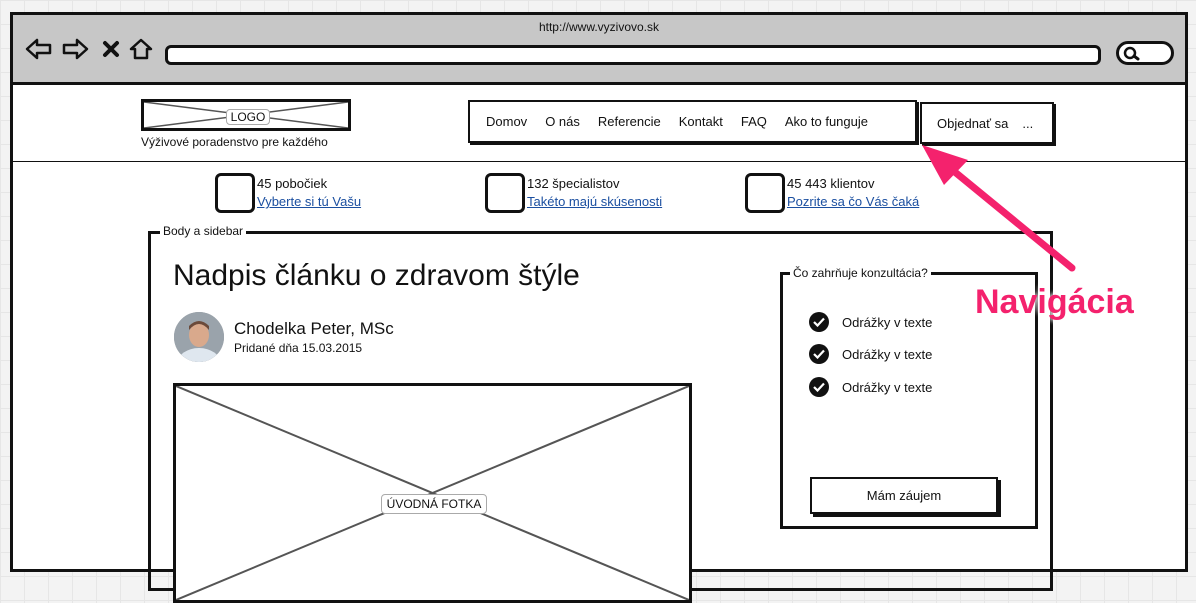 The height and width of the screenshot is (603, 1196). What do you see at coordinates (199, 337) in the screenshot?
I see `author-avatar` at bounding box center [199, 337].